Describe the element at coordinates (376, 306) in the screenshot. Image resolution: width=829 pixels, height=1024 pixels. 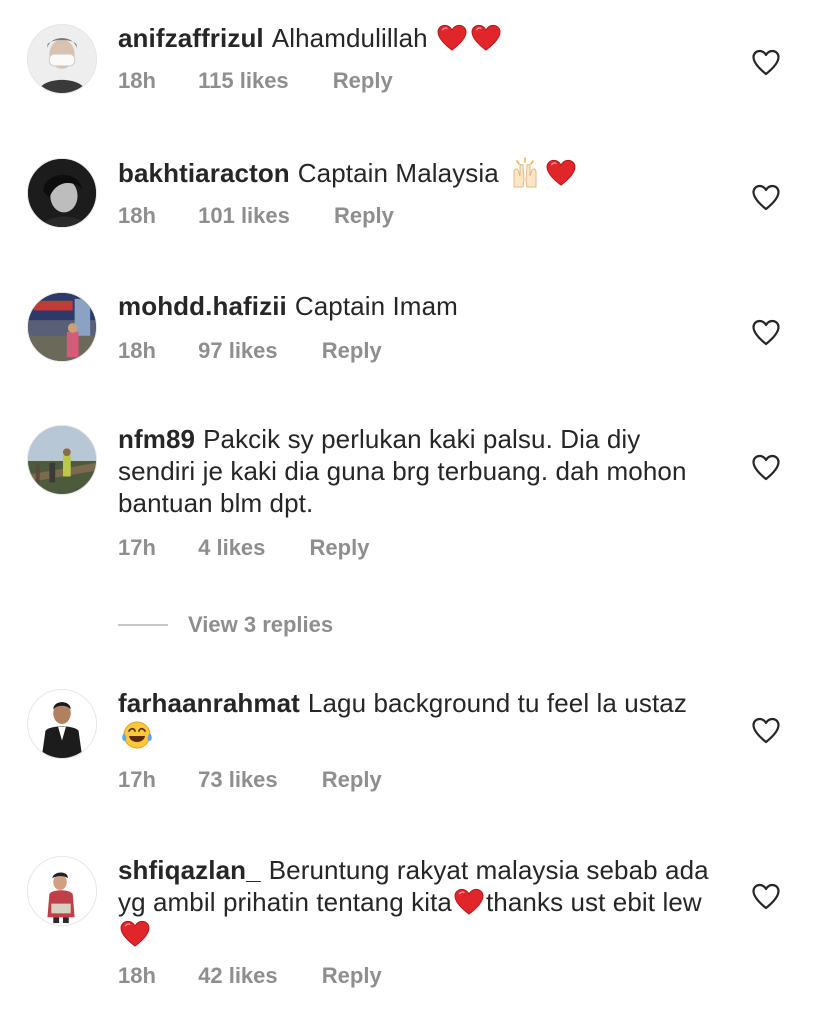
I see `comment-body: Captain Imam` at that location.